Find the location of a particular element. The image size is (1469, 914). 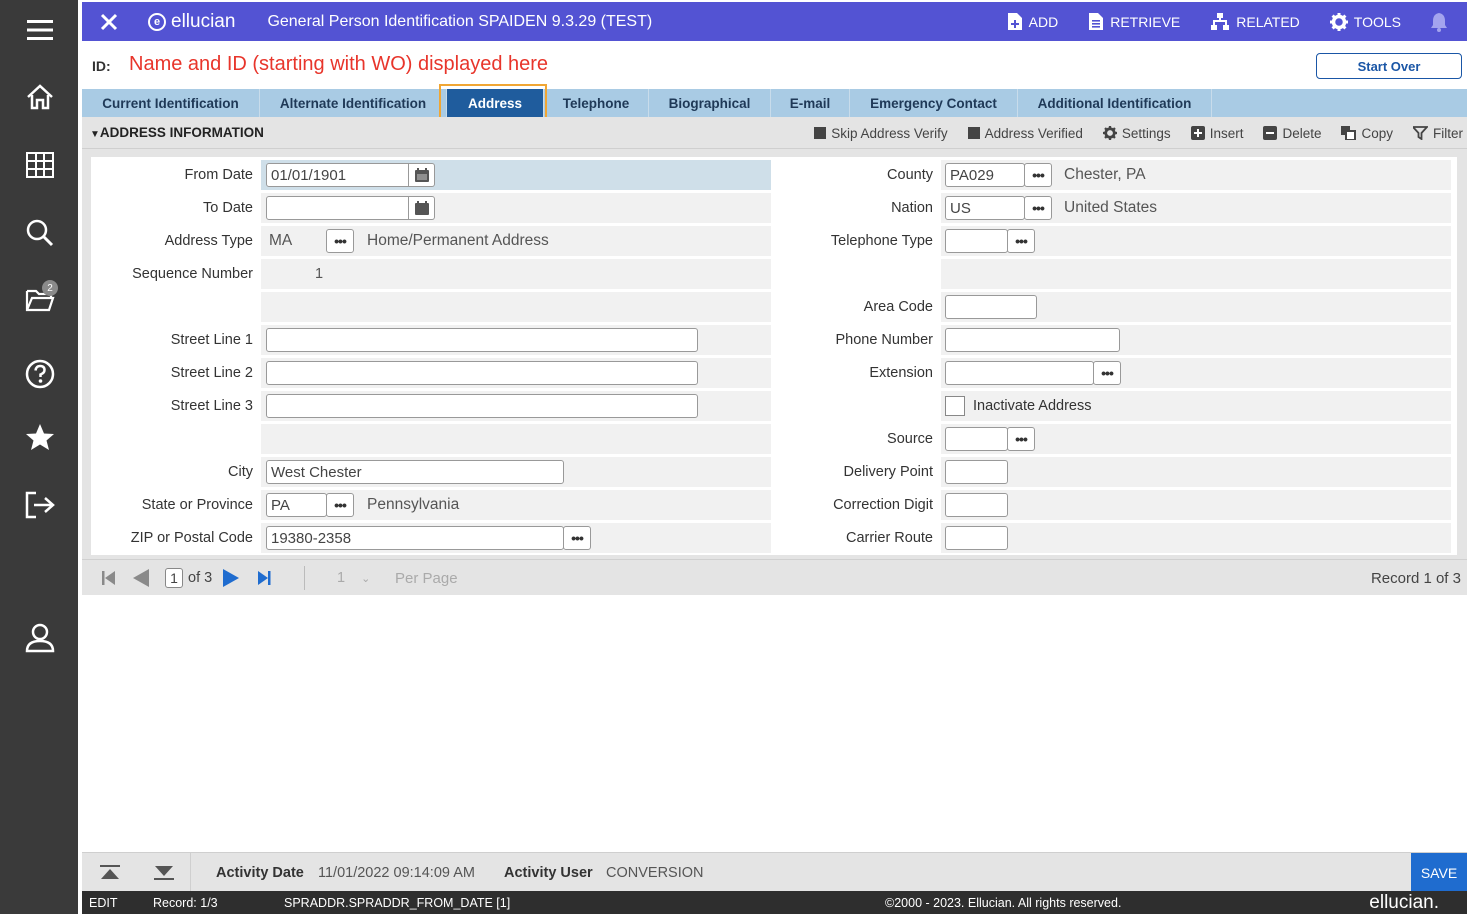

sequence-number-value: 1 is located at coordinates (319, 274).